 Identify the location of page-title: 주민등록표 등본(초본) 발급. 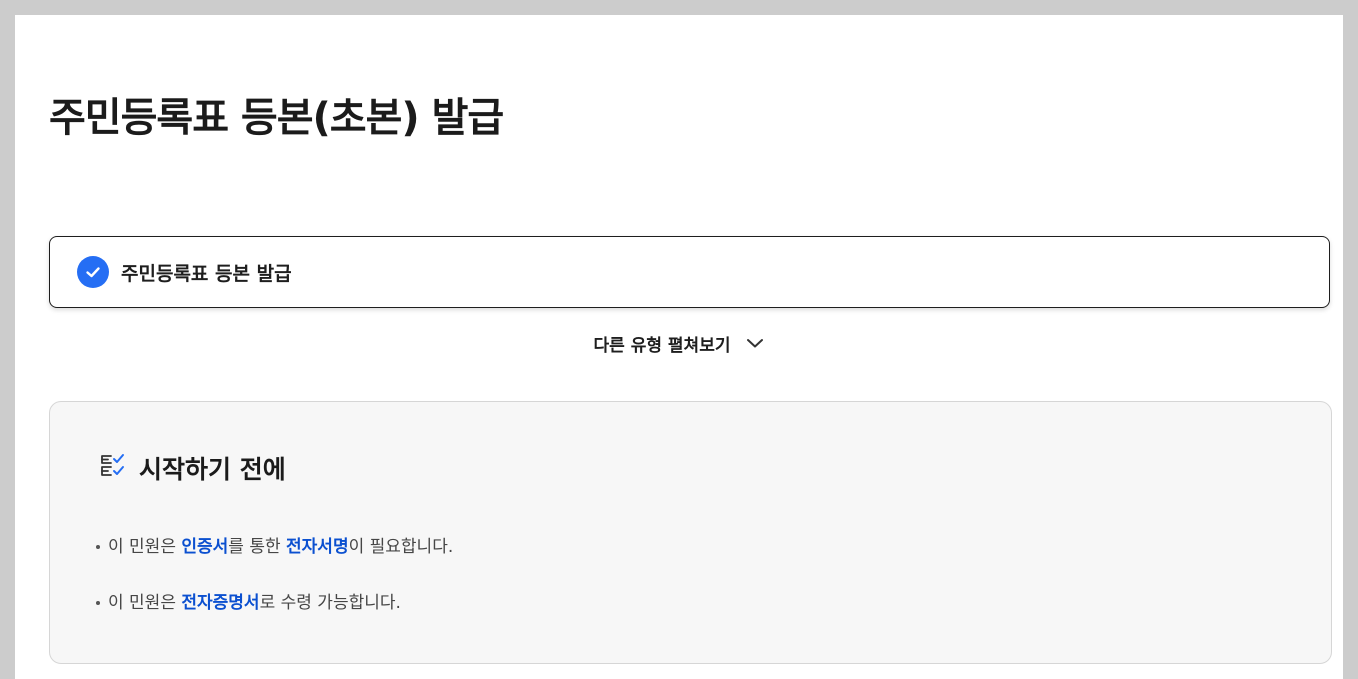
(276, 118).